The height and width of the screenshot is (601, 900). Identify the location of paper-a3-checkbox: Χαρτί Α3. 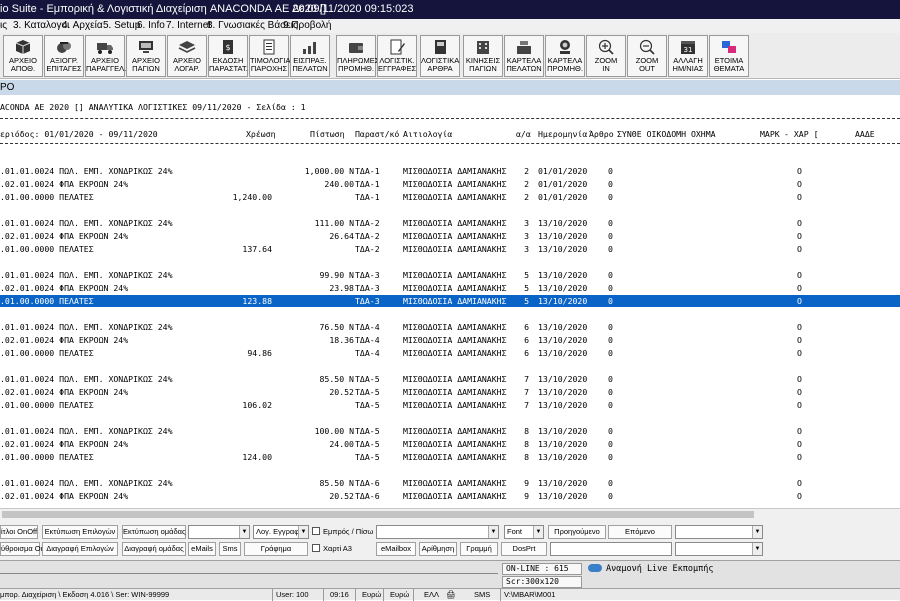
(332, 548).